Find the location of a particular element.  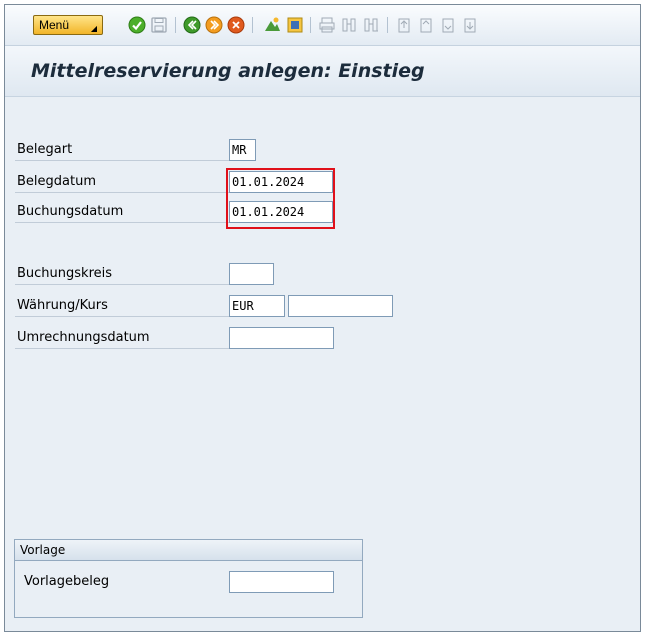

first-page-icon is located at coordinates (404, 25).